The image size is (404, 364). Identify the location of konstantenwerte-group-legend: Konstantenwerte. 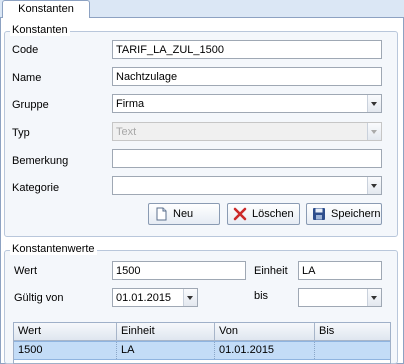
(53, 249).